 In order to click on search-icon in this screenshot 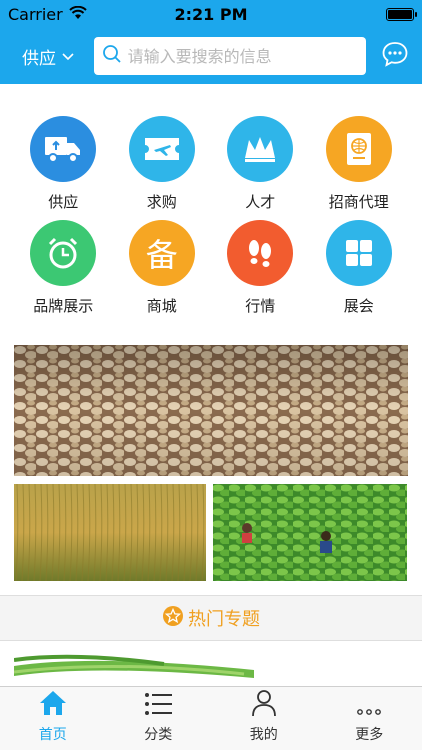, I will do `click(112, 56)`.